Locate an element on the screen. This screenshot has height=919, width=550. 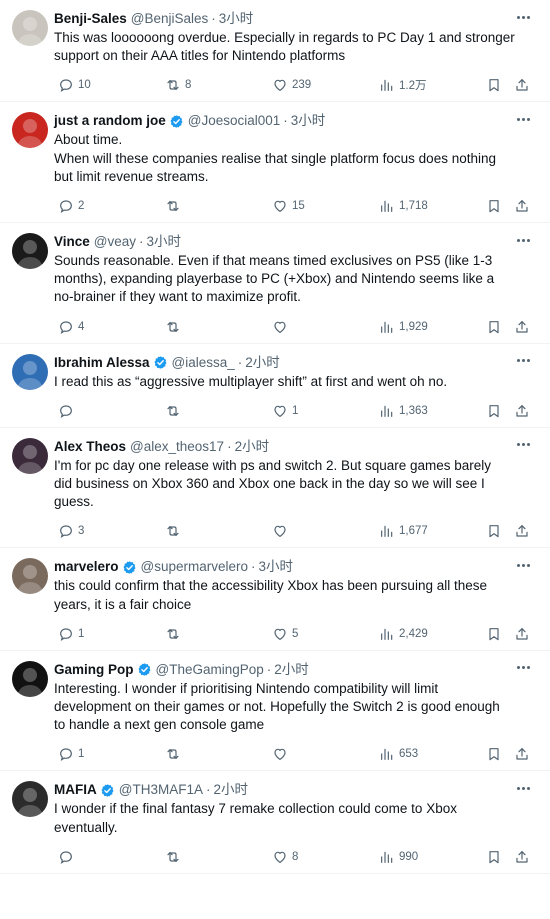
like-button: 239 is located at coordinates (289, 85).